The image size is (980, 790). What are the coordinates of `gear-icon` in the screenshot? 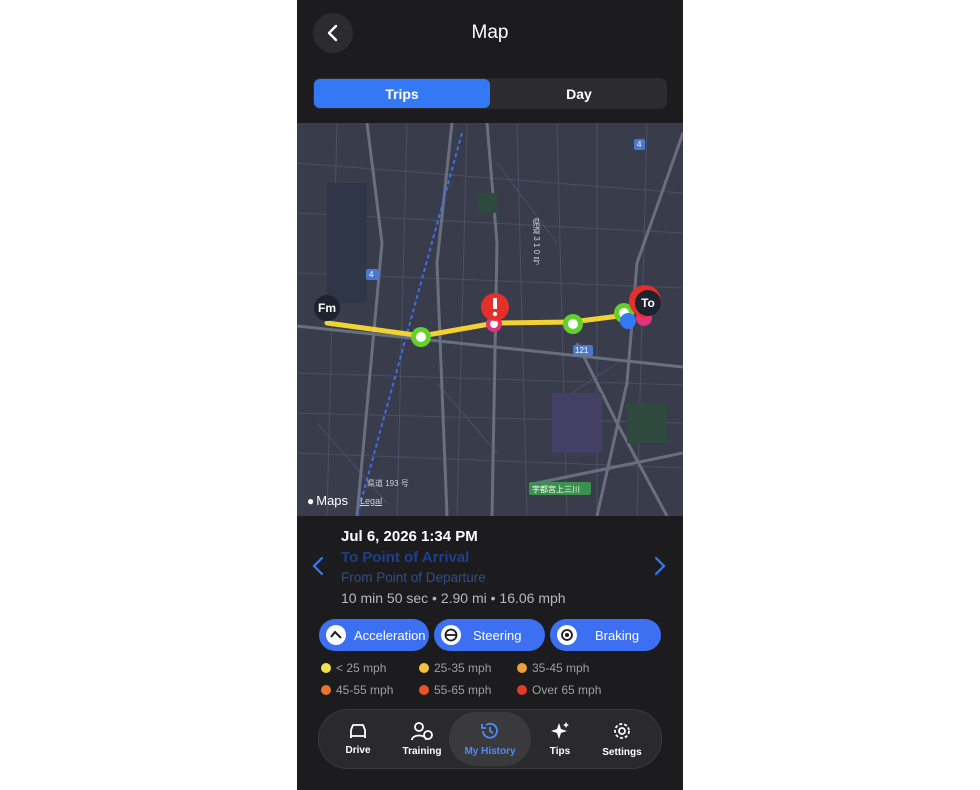 It's located at (622, 731).